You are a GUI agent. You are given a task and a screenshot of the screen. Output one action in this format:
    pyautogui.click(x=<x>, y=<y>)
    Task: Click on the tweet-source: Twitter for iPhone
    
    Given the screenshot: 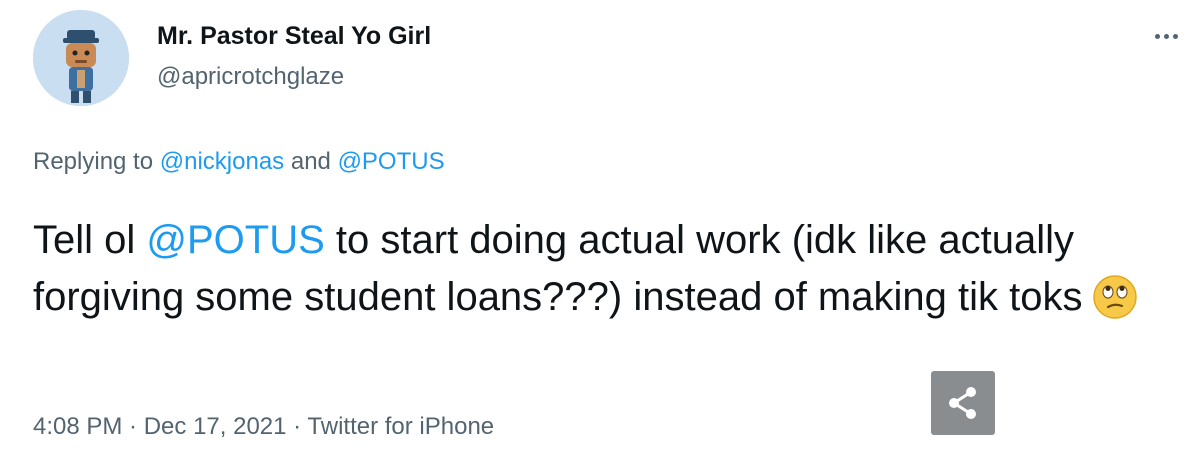 What is the action you would take?
    pyautogui.click(x=401, y=426)
    